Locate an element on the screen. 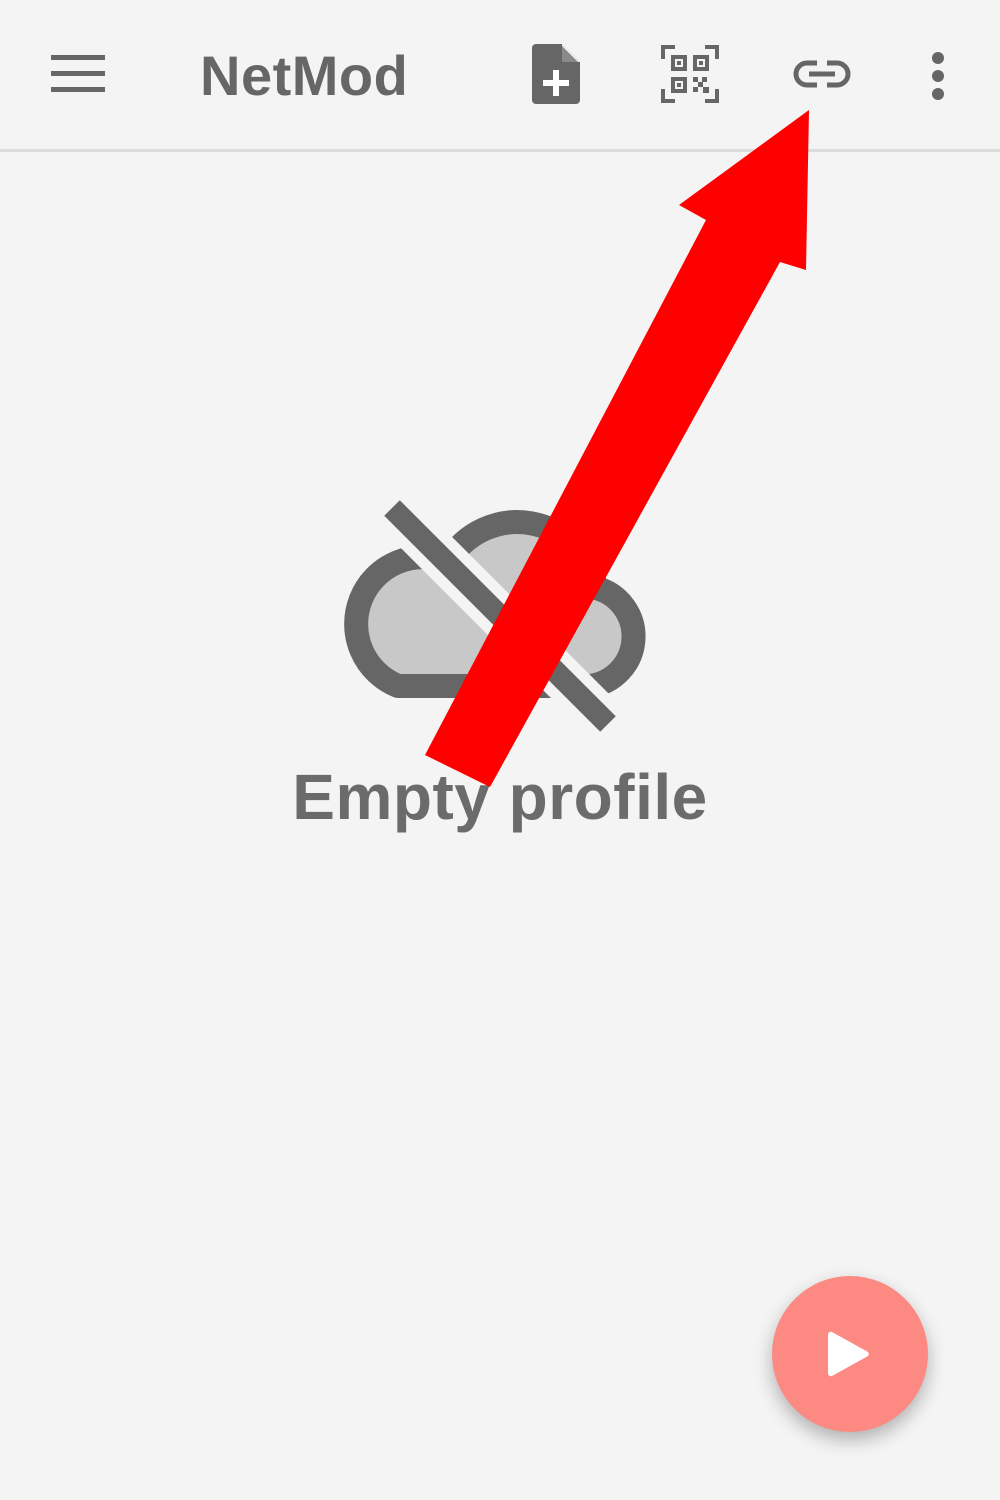 The image size is (1000, 1500). link-icon is located at coordinates (822, 74).